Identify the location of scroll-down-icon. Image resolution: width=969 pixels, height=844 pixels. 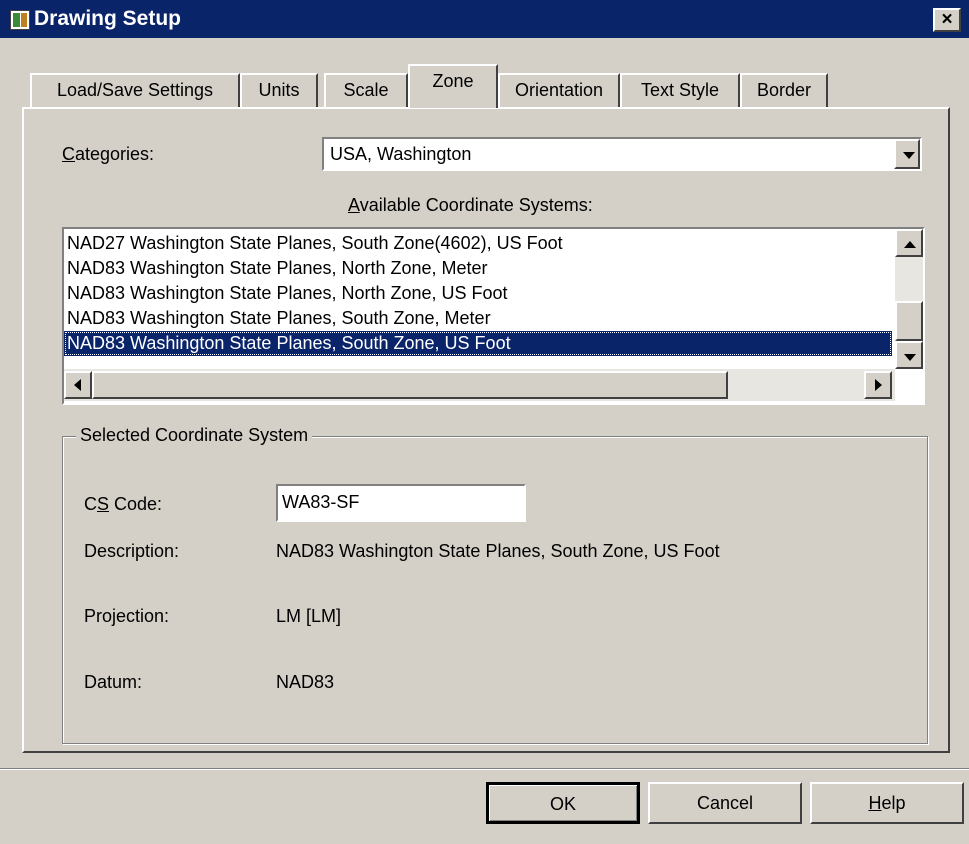
(909, 355).